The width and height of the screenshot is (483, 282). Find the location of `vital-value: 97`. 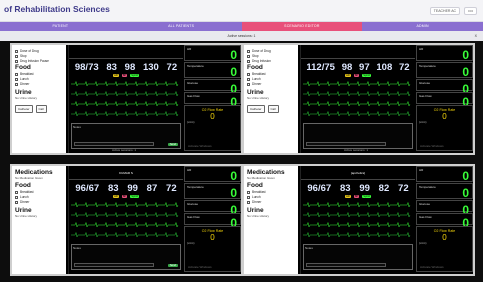

vital-value: 97 is located at coordinates (364, 67).